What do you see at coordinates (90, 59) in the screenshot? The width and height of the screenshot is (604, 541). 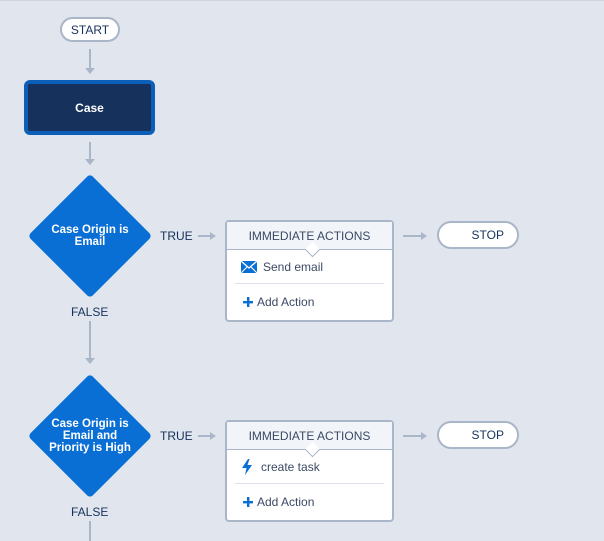 I see `connector-start-to-case` at bounding box center [90, 59].